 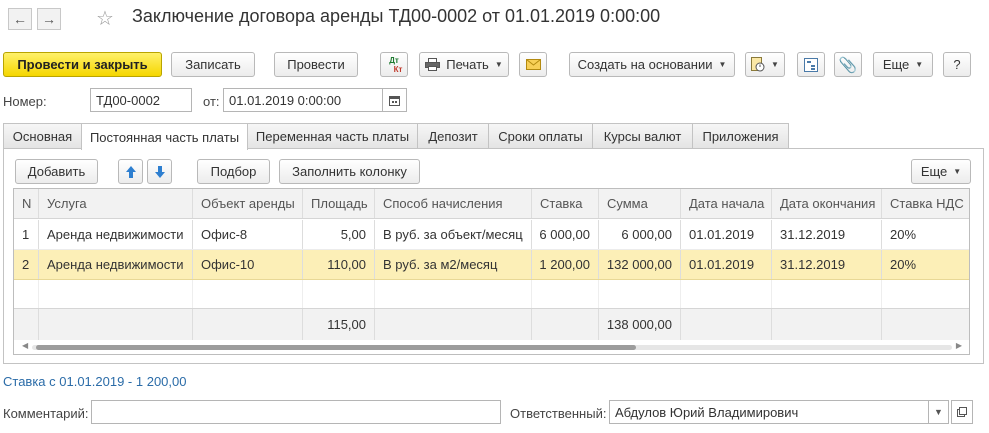 I want to click on add-button: Добавить, so click(x=56, y=171).